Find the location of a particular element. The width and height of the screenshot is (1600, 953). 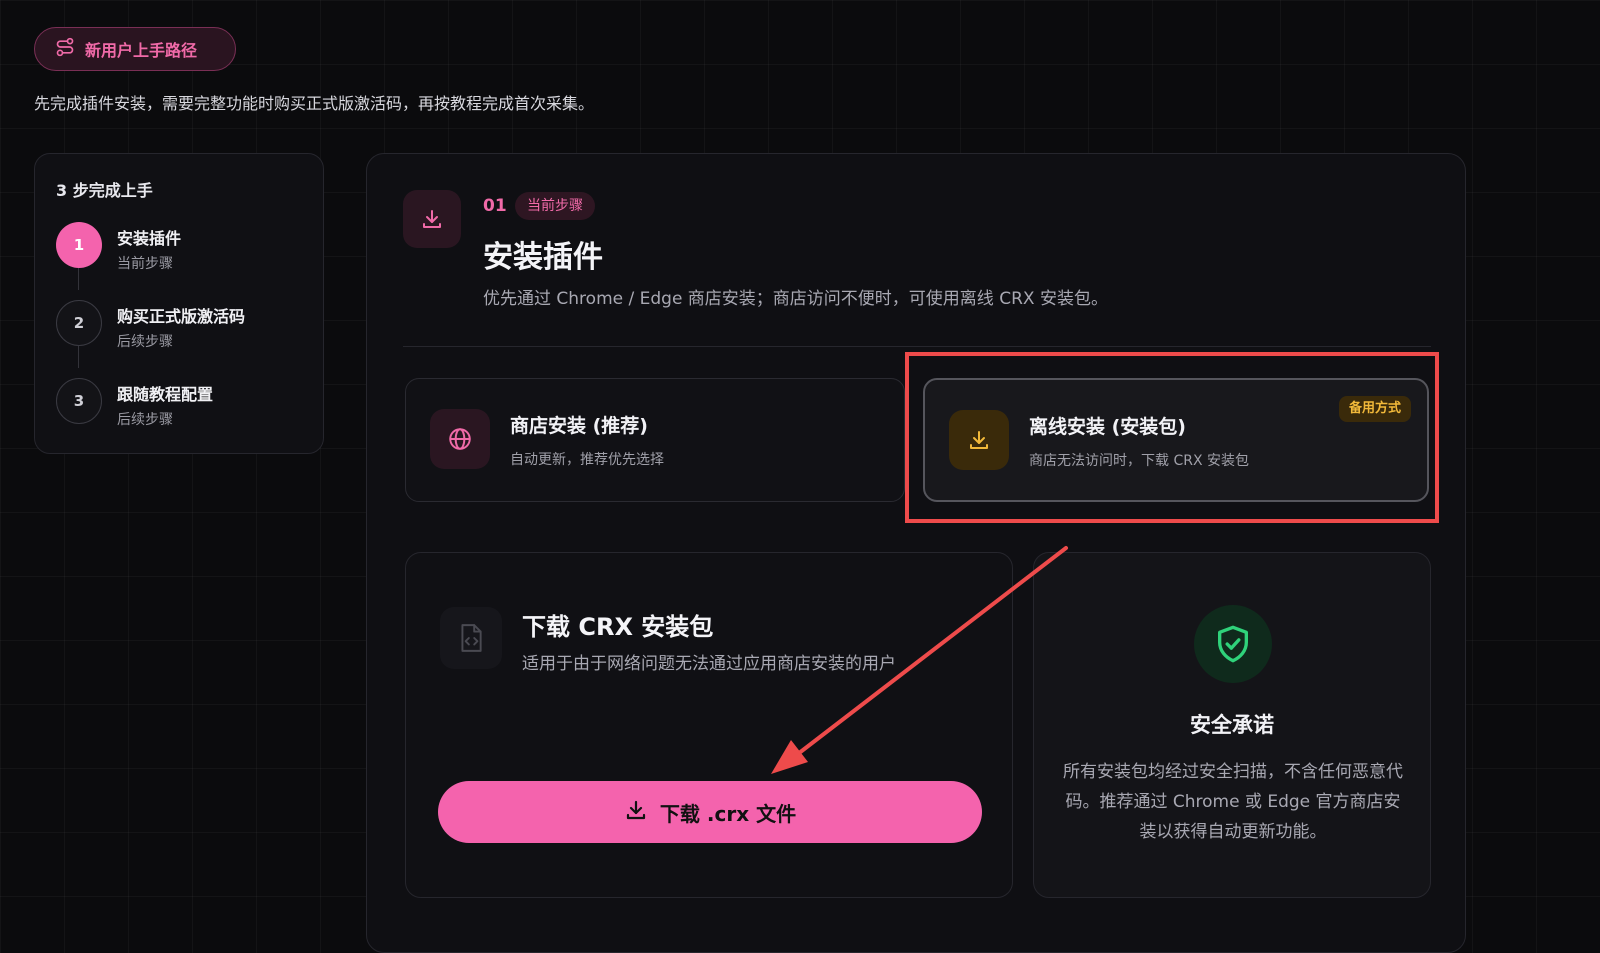

step-number-label: 01 is located at coordinates (495, 206).